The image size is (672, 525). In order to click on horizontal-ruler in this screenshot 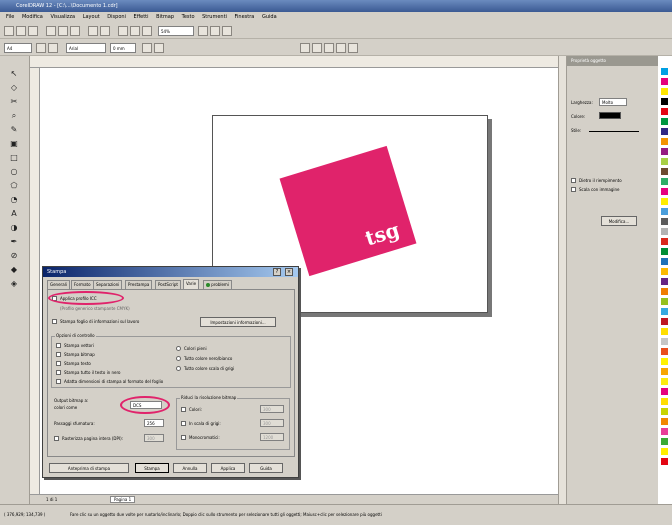, I will do `click(294, 62)`.